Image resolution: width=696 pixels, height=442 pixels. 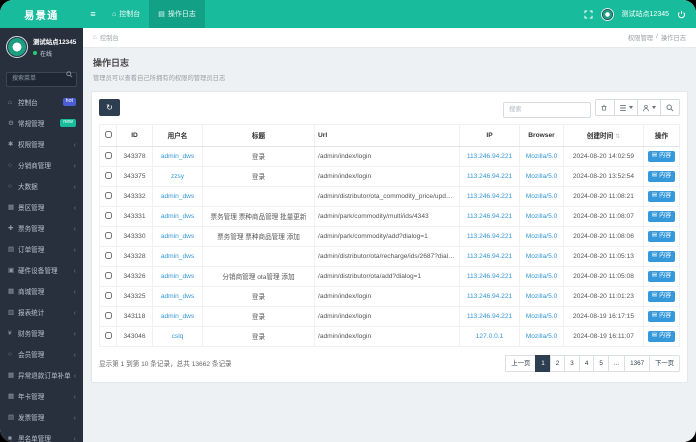 What do you see at coordinates (177, 176) in the screenshot?
I see `cell-username-link: zzsy` at bounding box center [177, 176].